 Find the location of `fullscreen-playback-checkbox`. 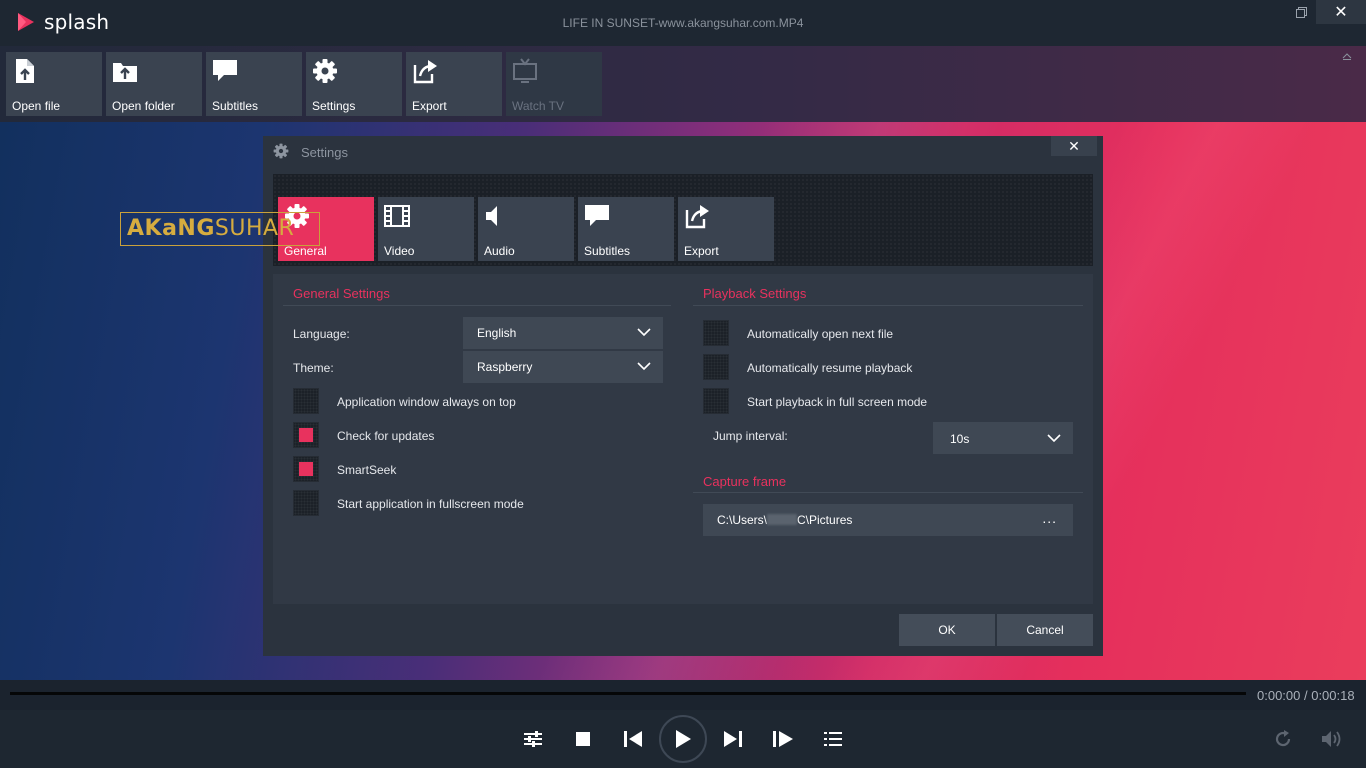

fullscreen-playback-checkbox is located at coordinates (716, 401).